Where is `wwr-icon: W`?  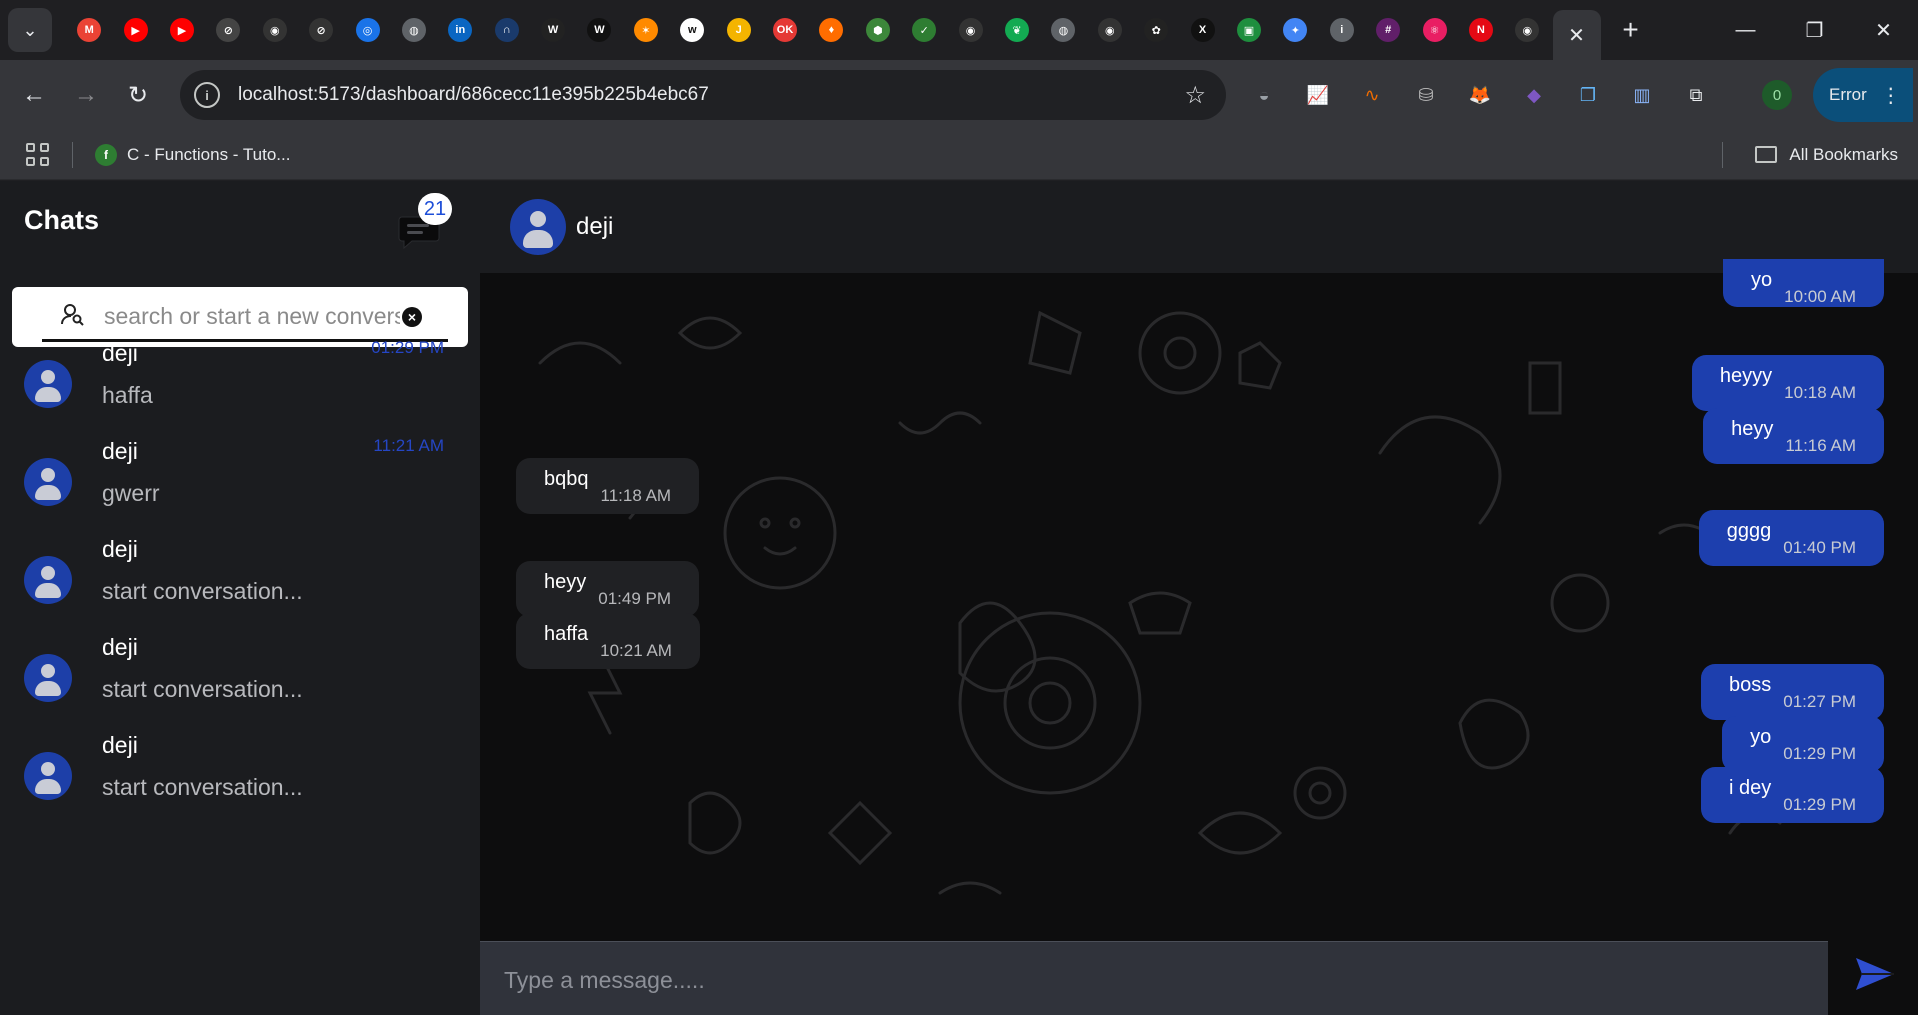
wwr-icon: W is located at coordinates (599, 30).